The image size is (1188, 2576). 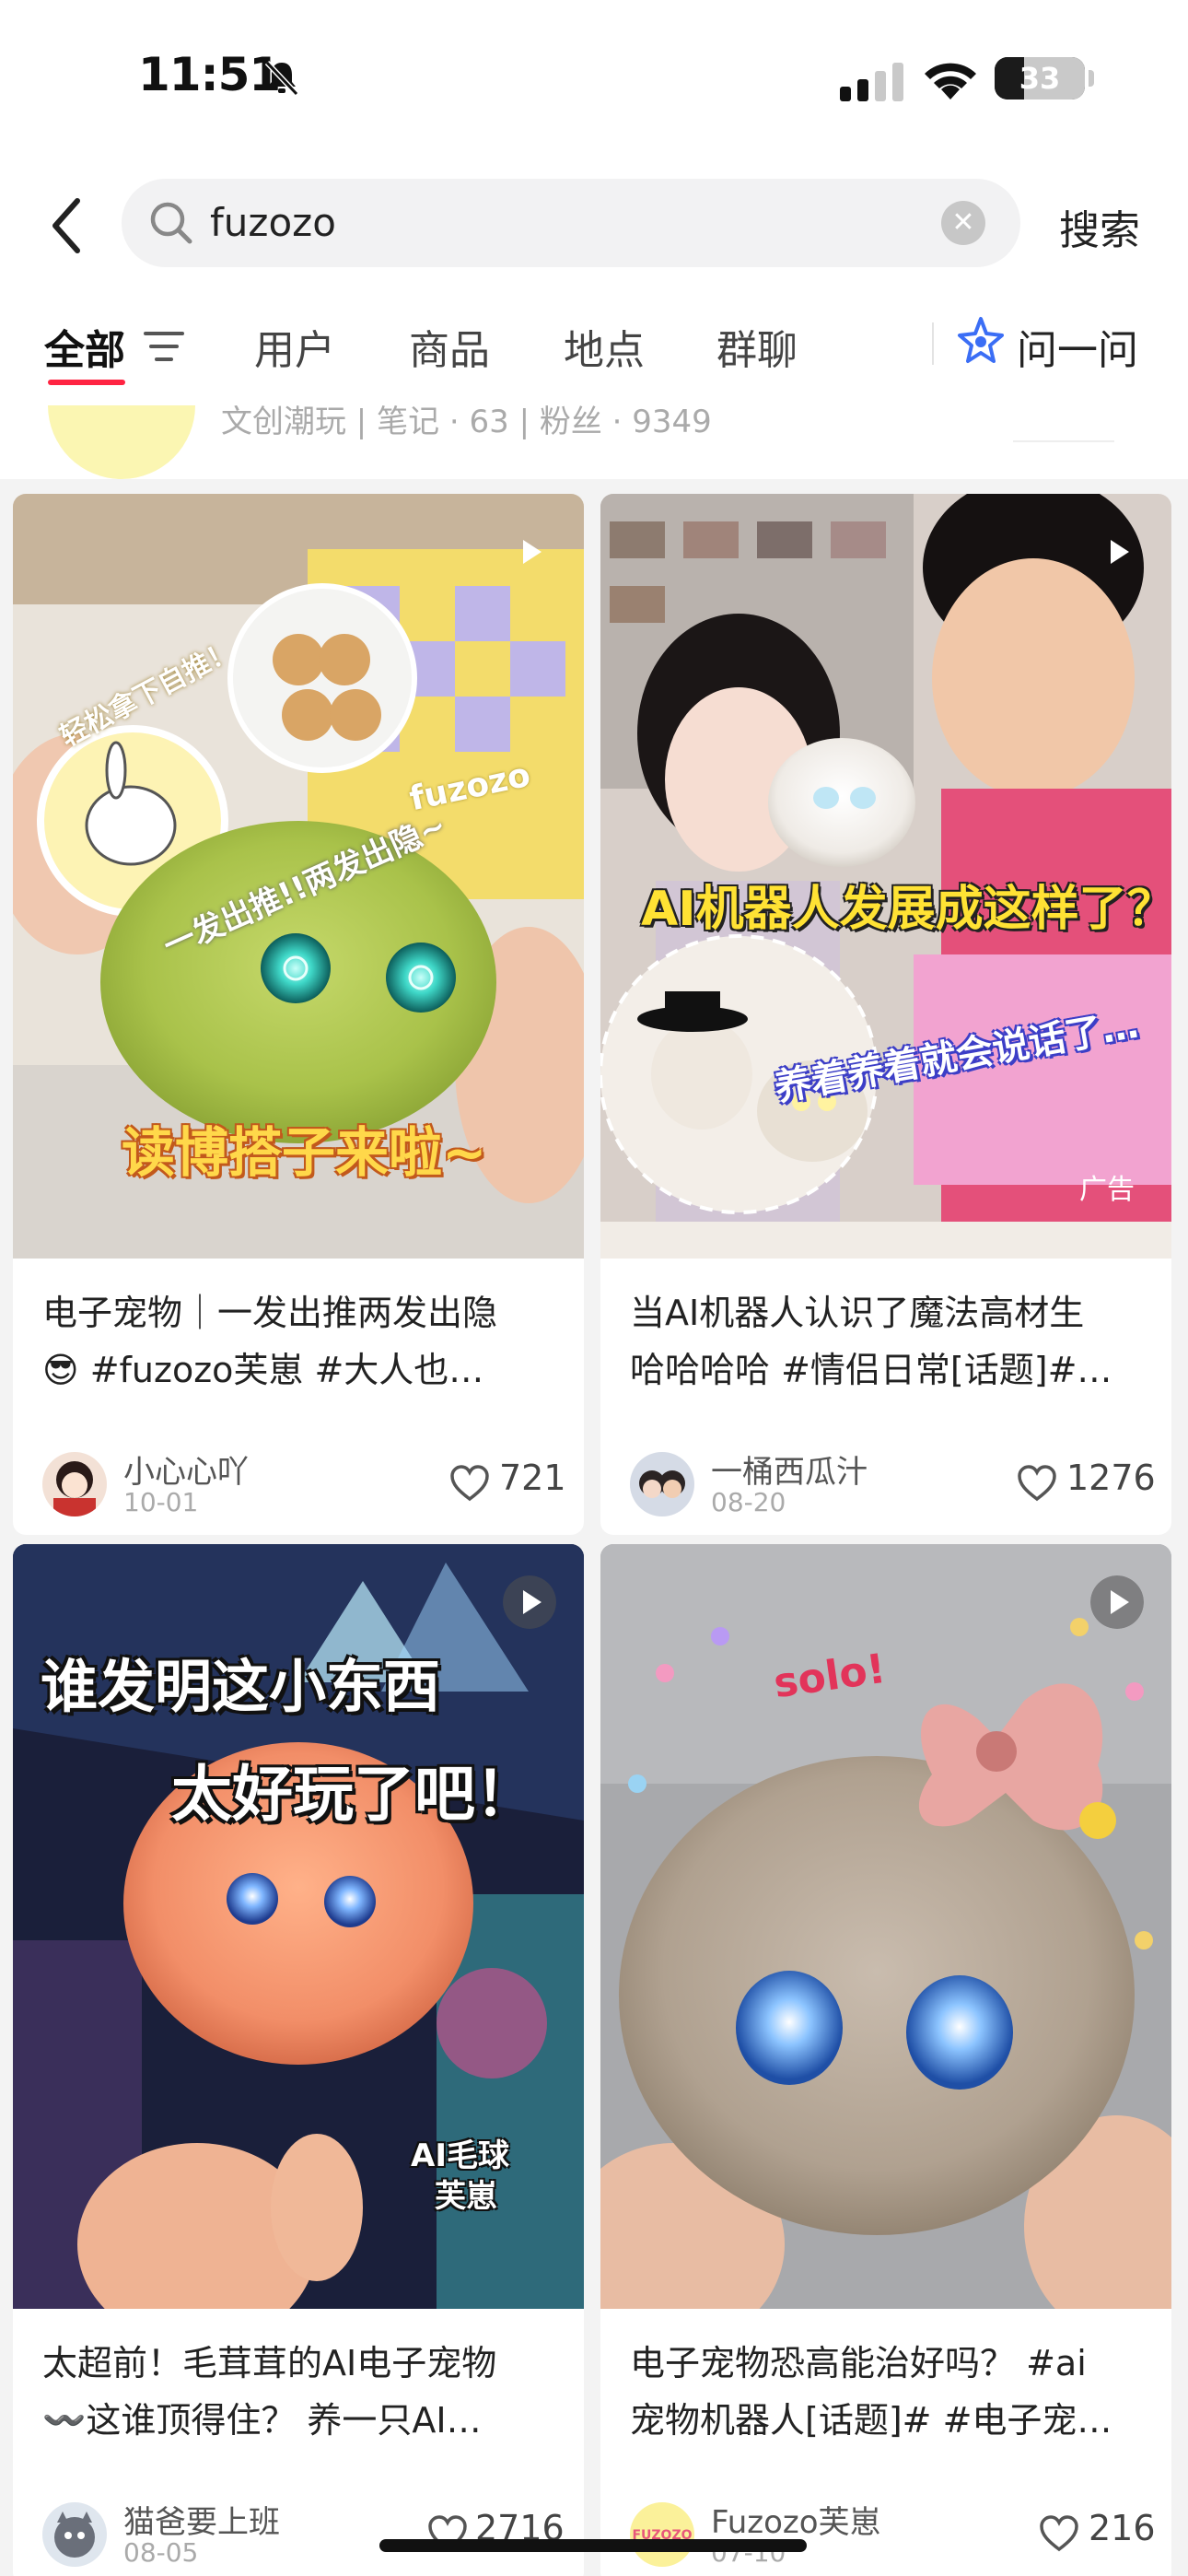 What do you see at coordinates (161, 2552) in the screenshot?
I see `post-date: 08-05` at bounding box center [161, 2552].